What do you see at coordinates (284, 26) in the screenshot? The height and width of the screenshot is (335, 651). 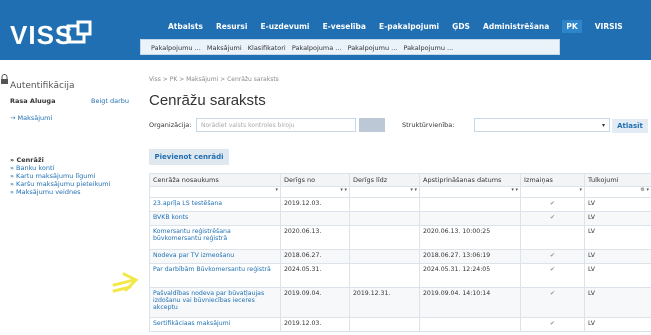 I see `nav-e-uzdevumi: E-uzdevumi` at bounding box center [284, 26].